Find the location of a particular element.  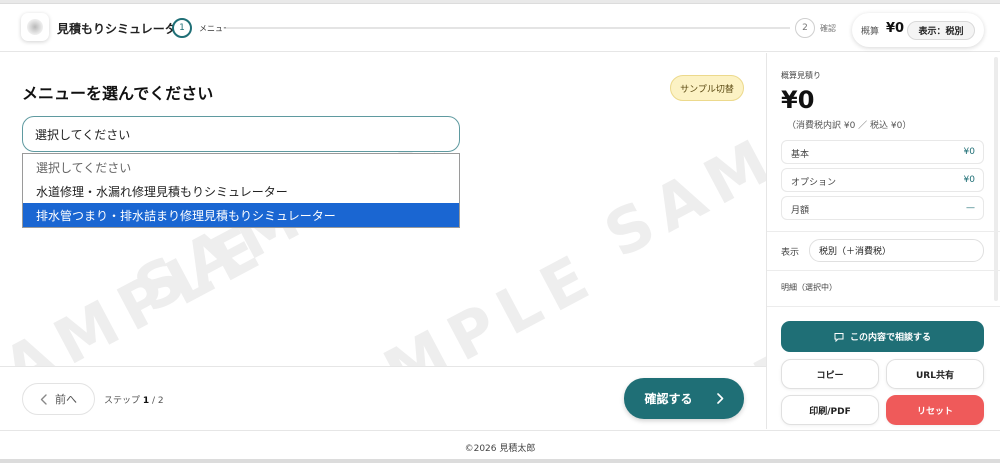

tax-display-toggle: 表示：税別 is located at coordinates (941, 30).